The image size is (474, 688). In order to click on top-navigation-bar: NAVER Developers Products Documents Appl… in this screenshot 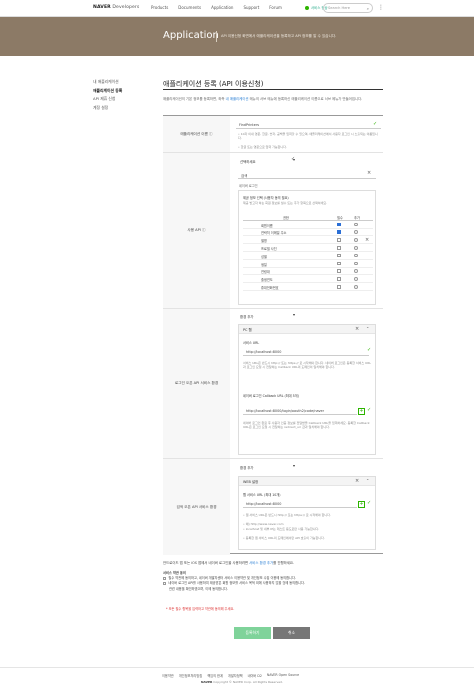, I will do `click(237, 8)`.